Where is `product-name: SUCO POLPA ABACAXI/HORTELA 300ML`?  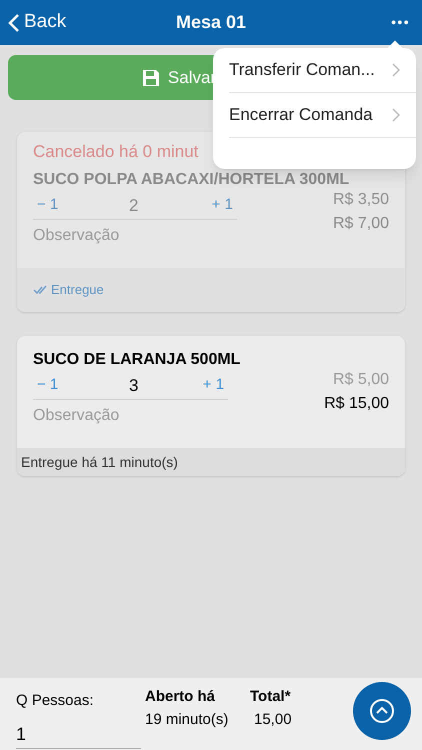 product-name: SUCO POLPA ABACAXI/HORTELA 300ML is located at coordinates (191, 180).